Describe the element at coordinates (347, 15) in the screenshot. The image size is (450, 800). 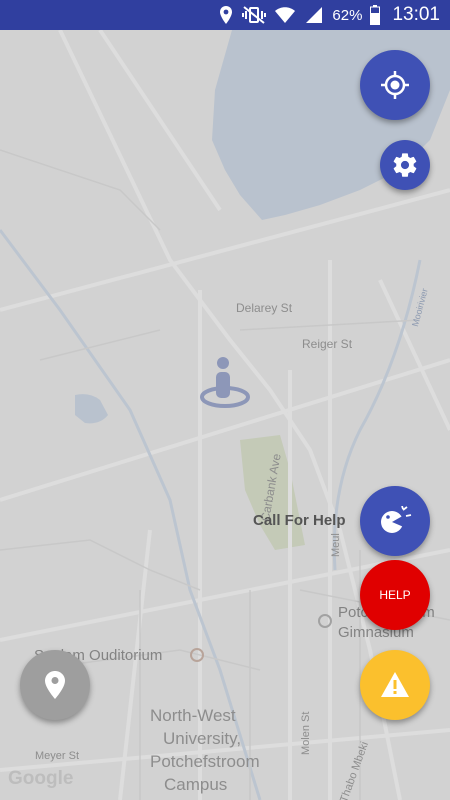
I see `battery-percent: 62%` at that location.